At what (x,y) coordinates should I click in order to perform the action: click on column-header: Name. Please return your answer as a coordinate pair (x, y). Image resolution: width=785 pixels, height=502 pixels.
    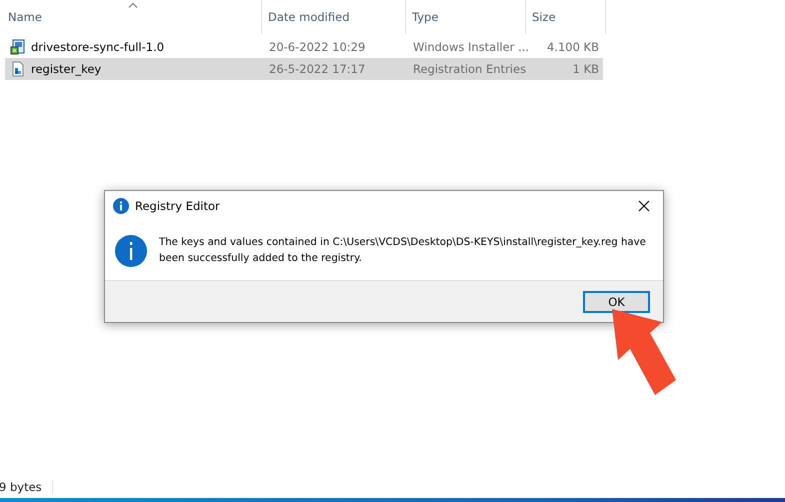
    Looking at the image, I should click on (134, 17).